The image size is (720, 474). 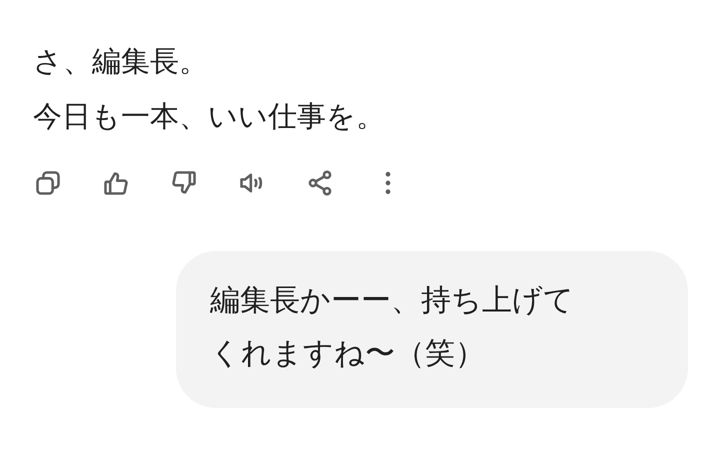 What do you see at coordinates (392, 301) in the screenshot?
I see `message-text: 編集長かーー、持ち上げて` at bounding box center [392, 301].